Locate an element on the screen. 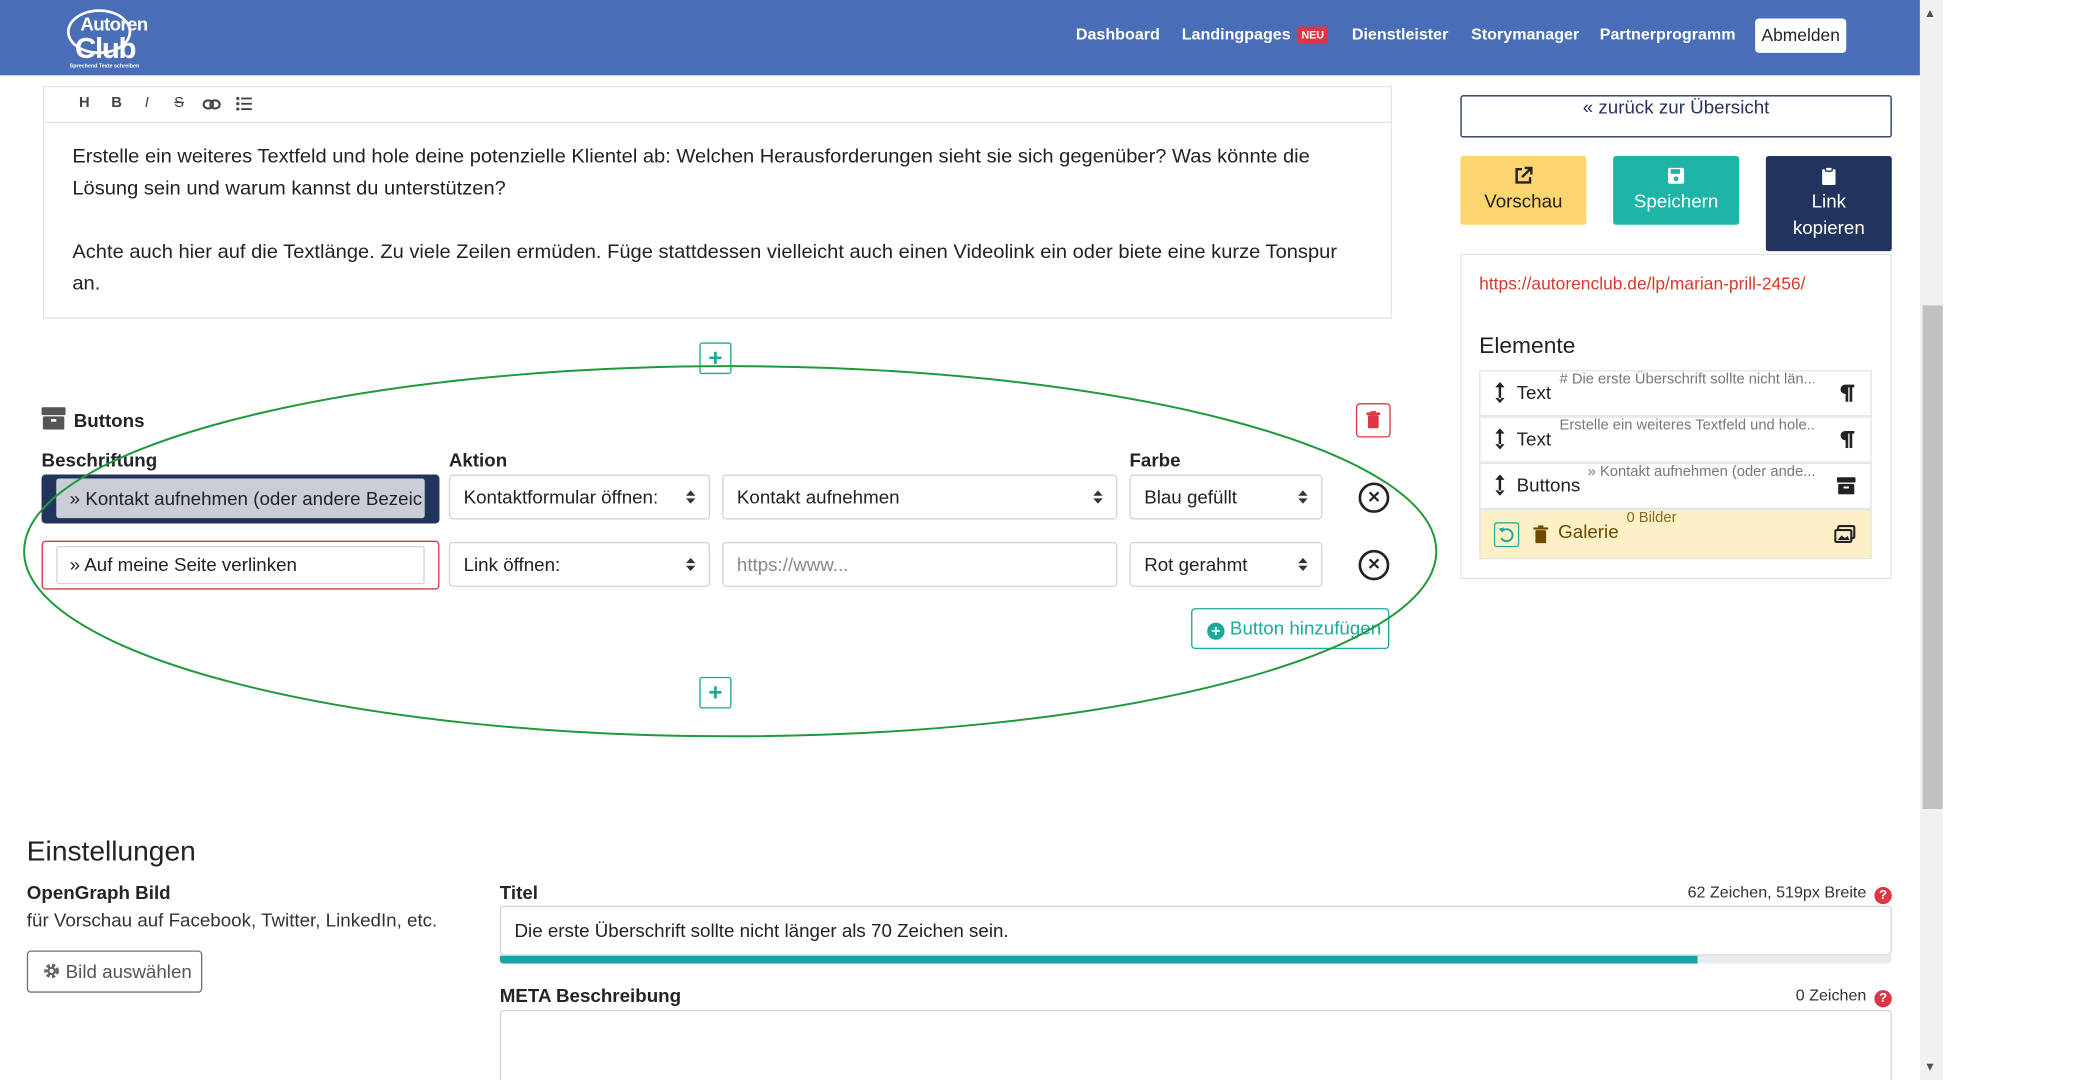 This screenshot has width=2074, height=1080. meta-char-count: 0 Zeichen? is located at coordinates (1843, 997).